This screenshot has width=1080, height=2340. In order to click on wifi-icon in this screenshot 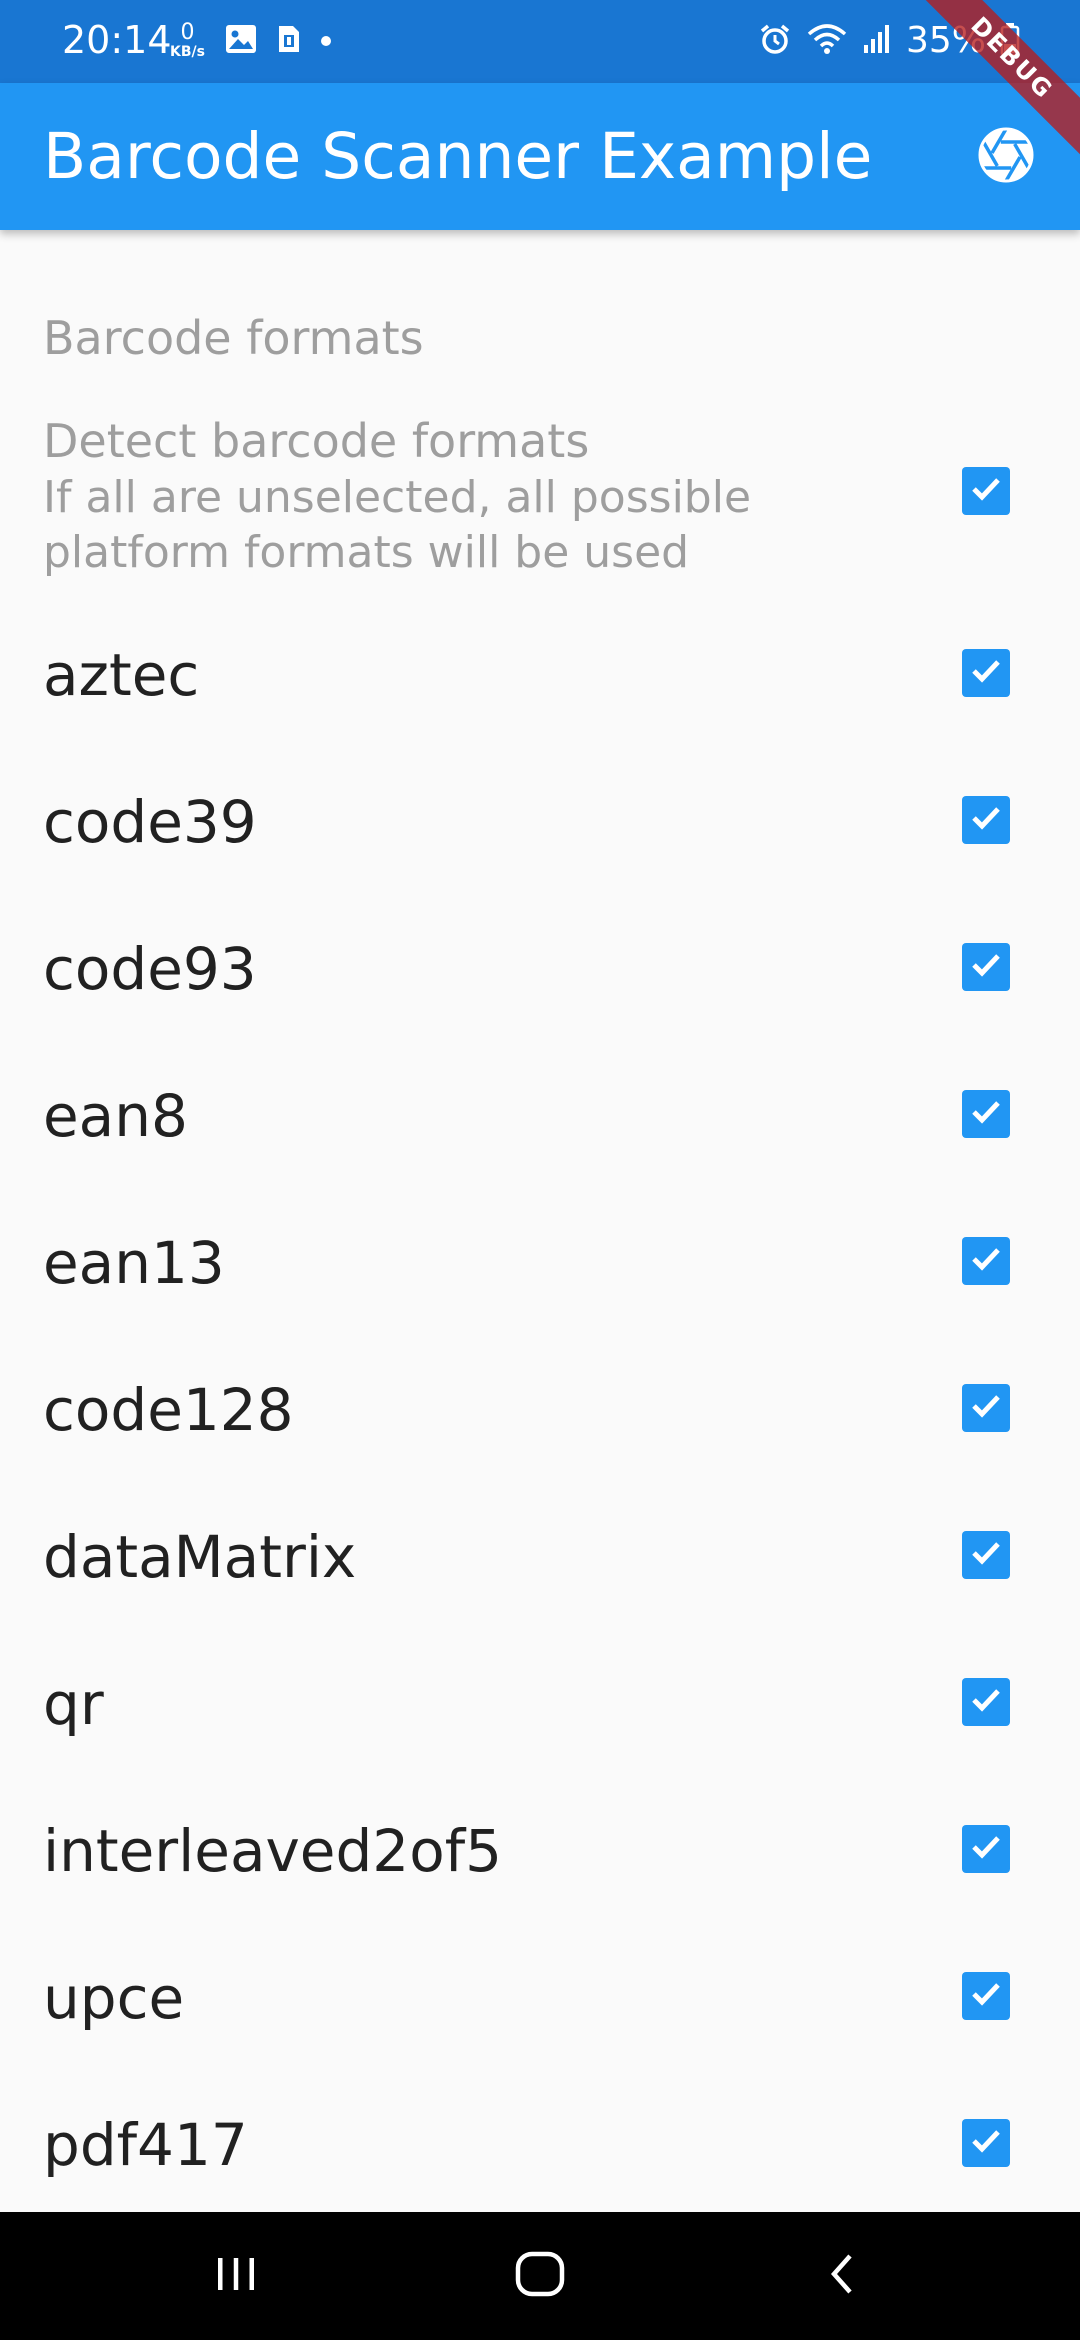, I will do `click(827, 41)`.